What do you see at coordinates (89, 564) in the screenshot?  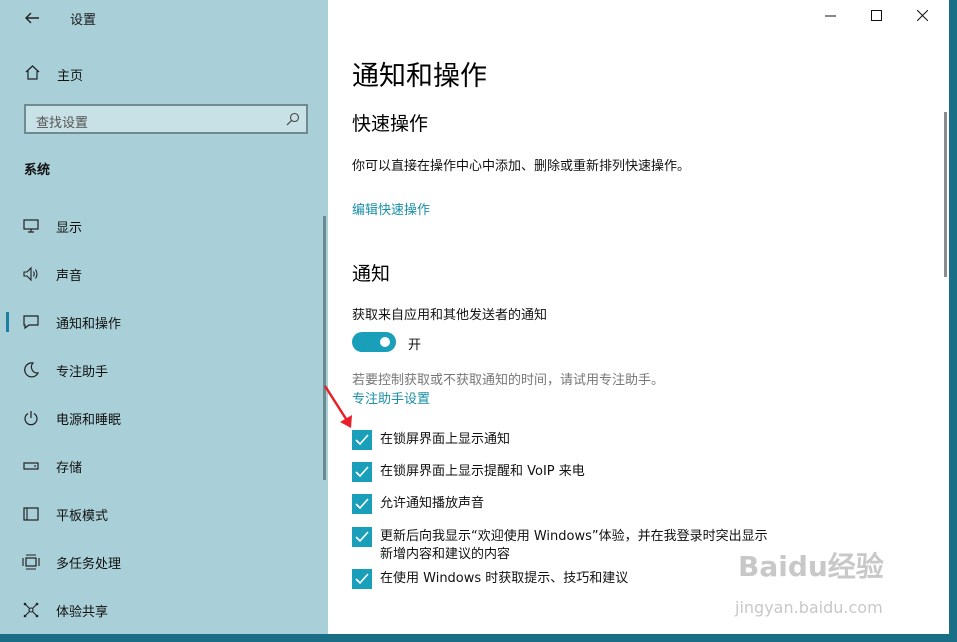 I see `sidebar-item-label: 多任务处理` at bounding box center [89, 564].